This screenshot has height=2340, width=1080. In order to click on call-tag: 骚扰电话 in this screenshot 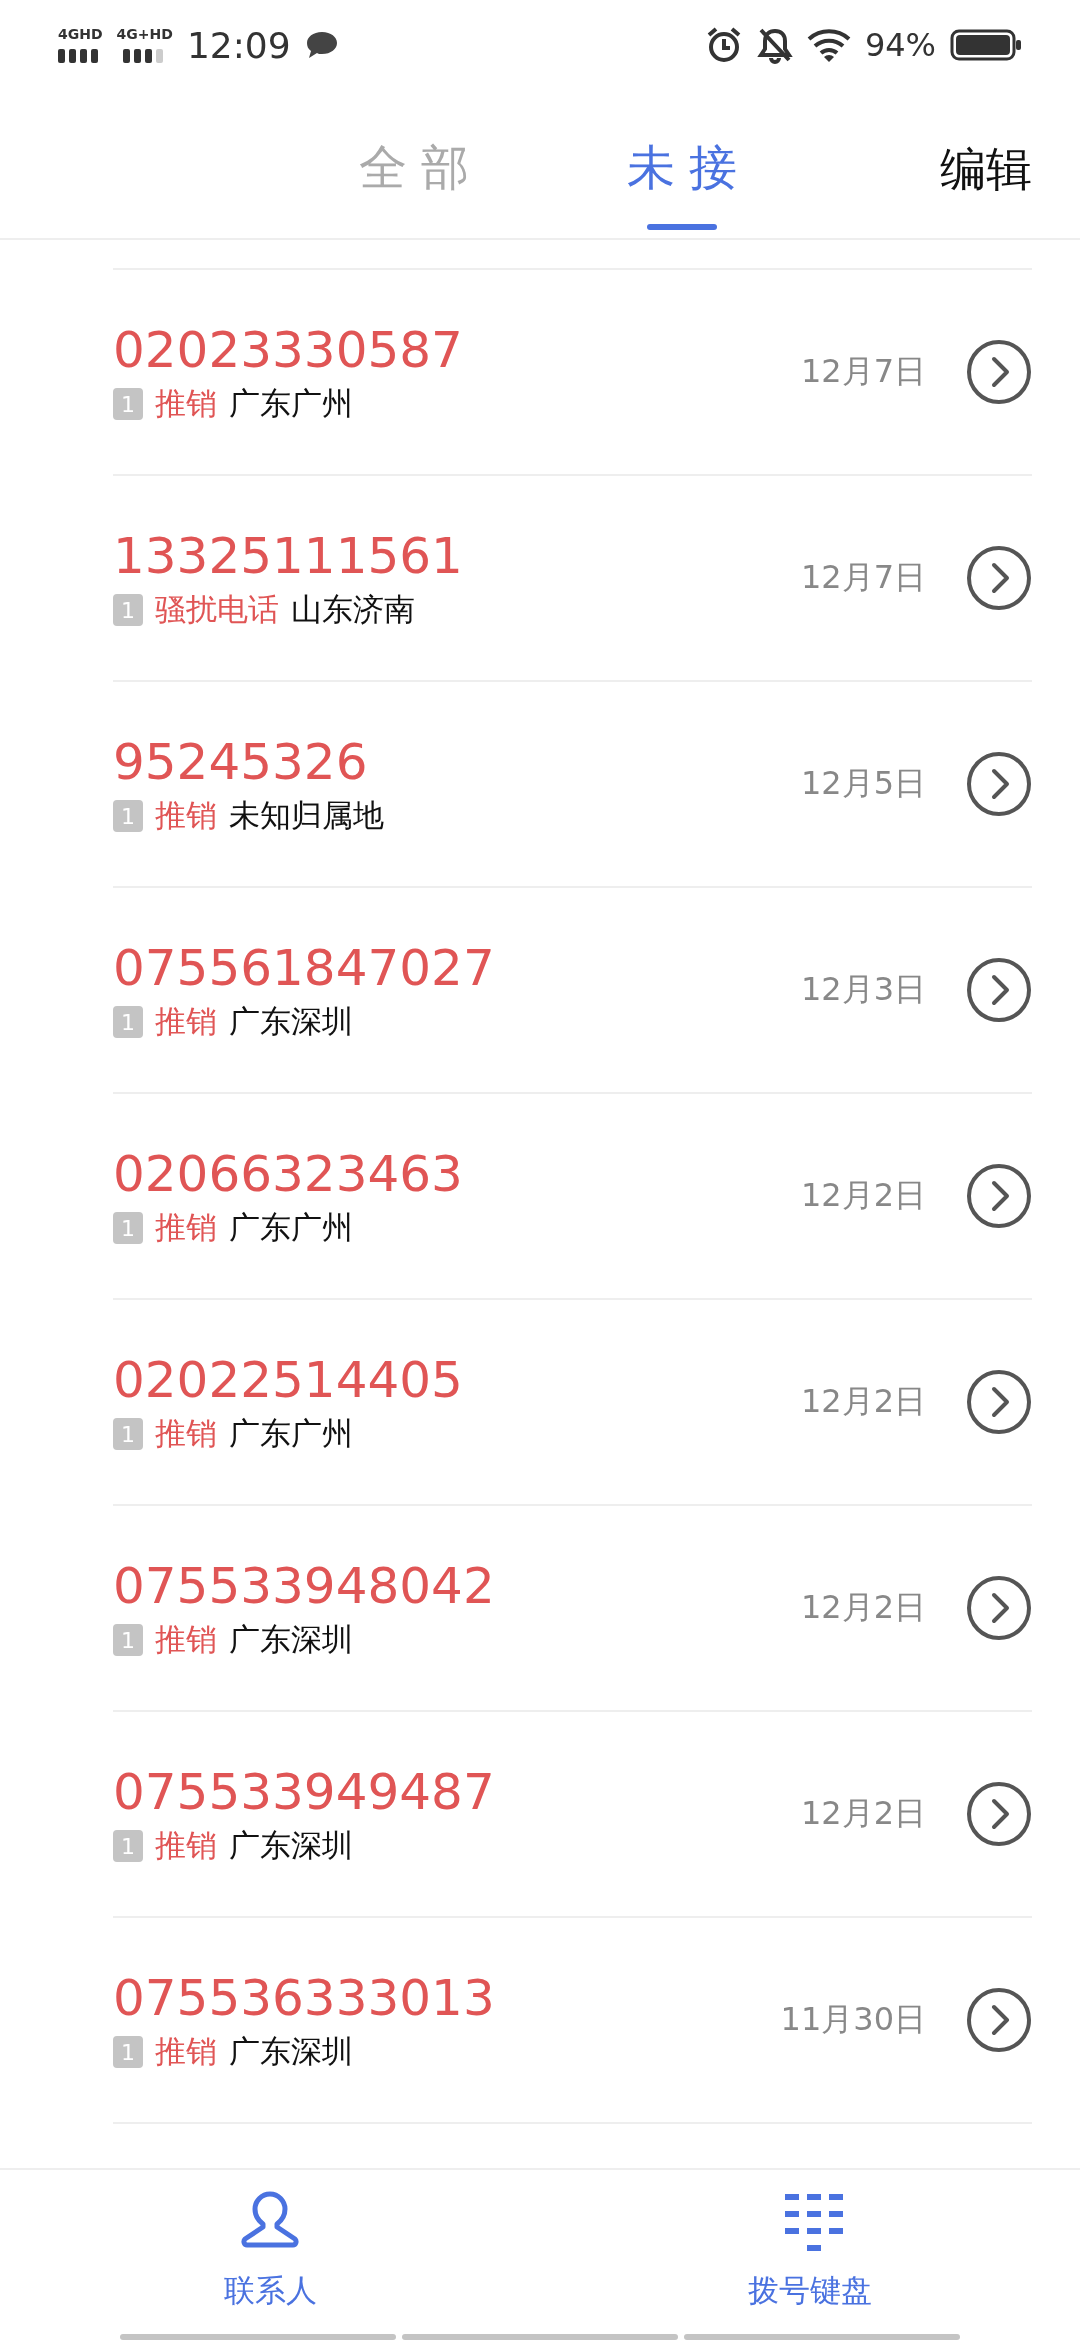, I will do `click(217, 610)`.